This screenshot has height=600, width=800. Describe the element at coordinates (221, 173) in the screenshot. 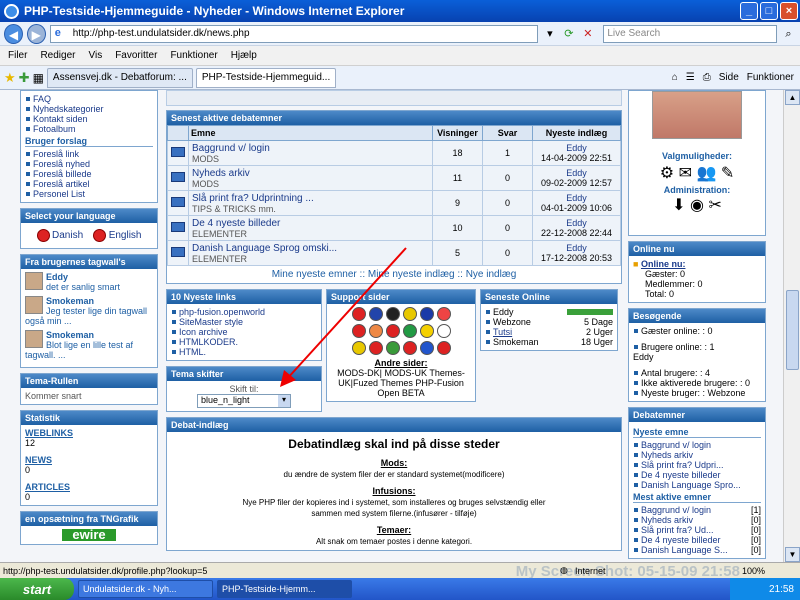

I see `thread-link: Nyheds arkiv` at that location.